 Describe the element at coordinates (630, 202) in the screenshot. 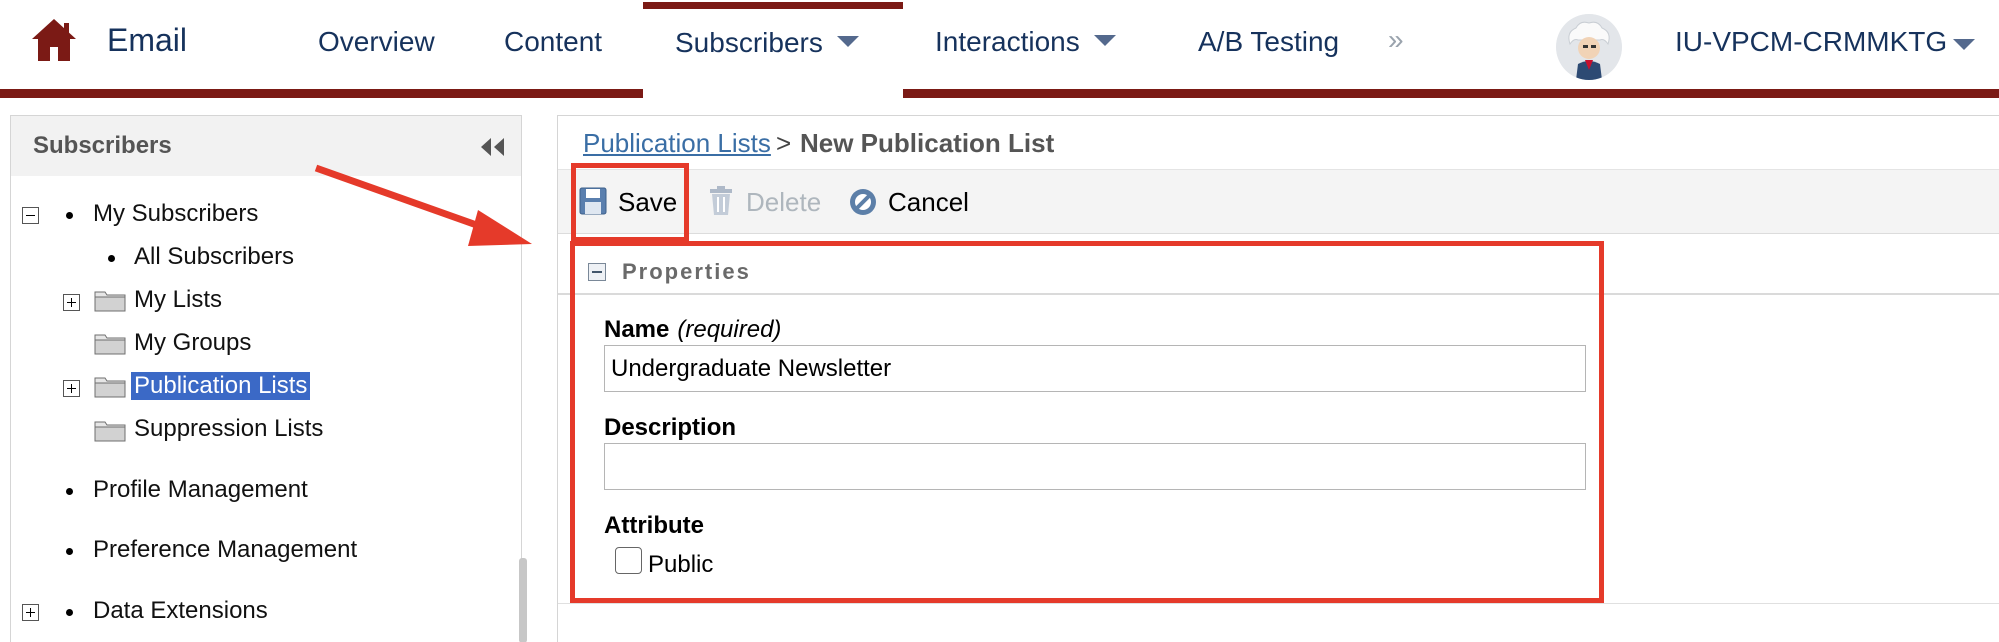

I see `annotation-highlight-save` at that location.